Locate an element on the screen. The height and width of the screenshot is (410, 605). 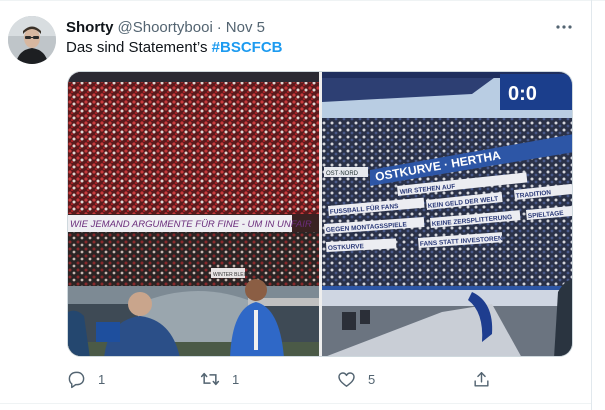
author-handle: @Shoortybooi is located at coordinates (165, 27).